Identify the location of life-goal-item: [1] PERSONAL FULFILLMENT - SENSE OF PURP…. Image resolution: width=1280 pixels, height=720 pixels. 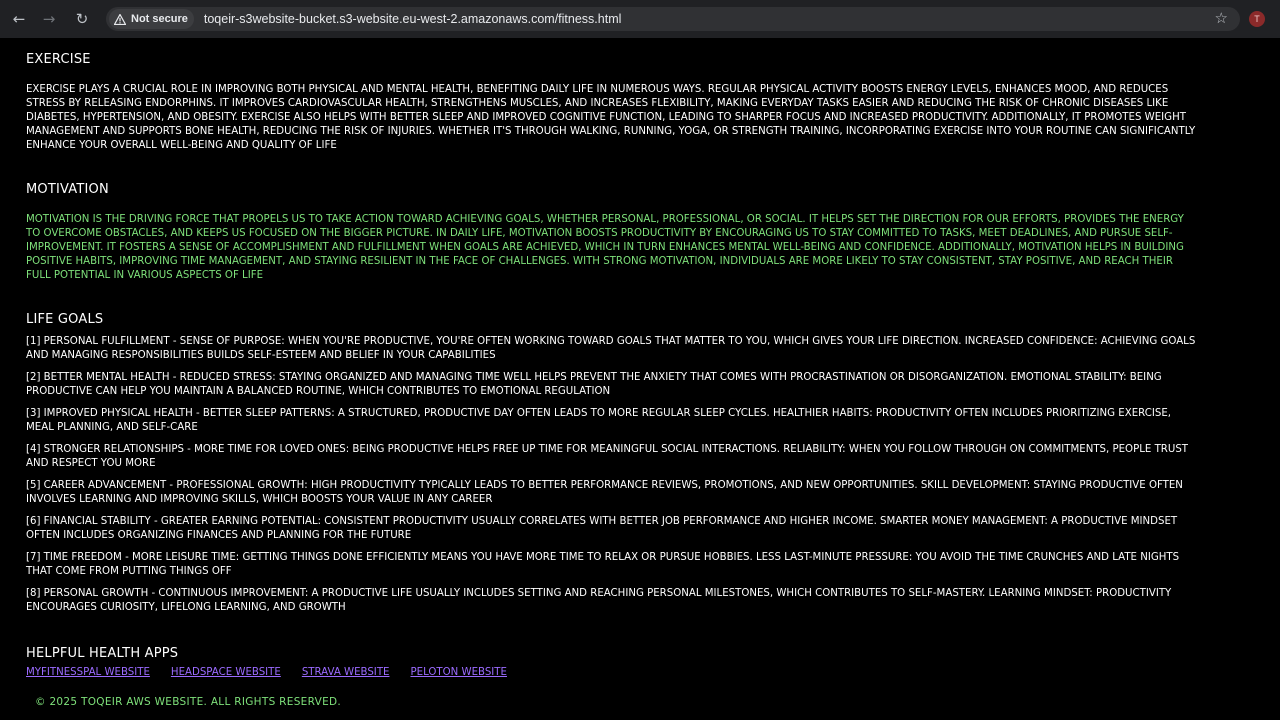
(611, 348).